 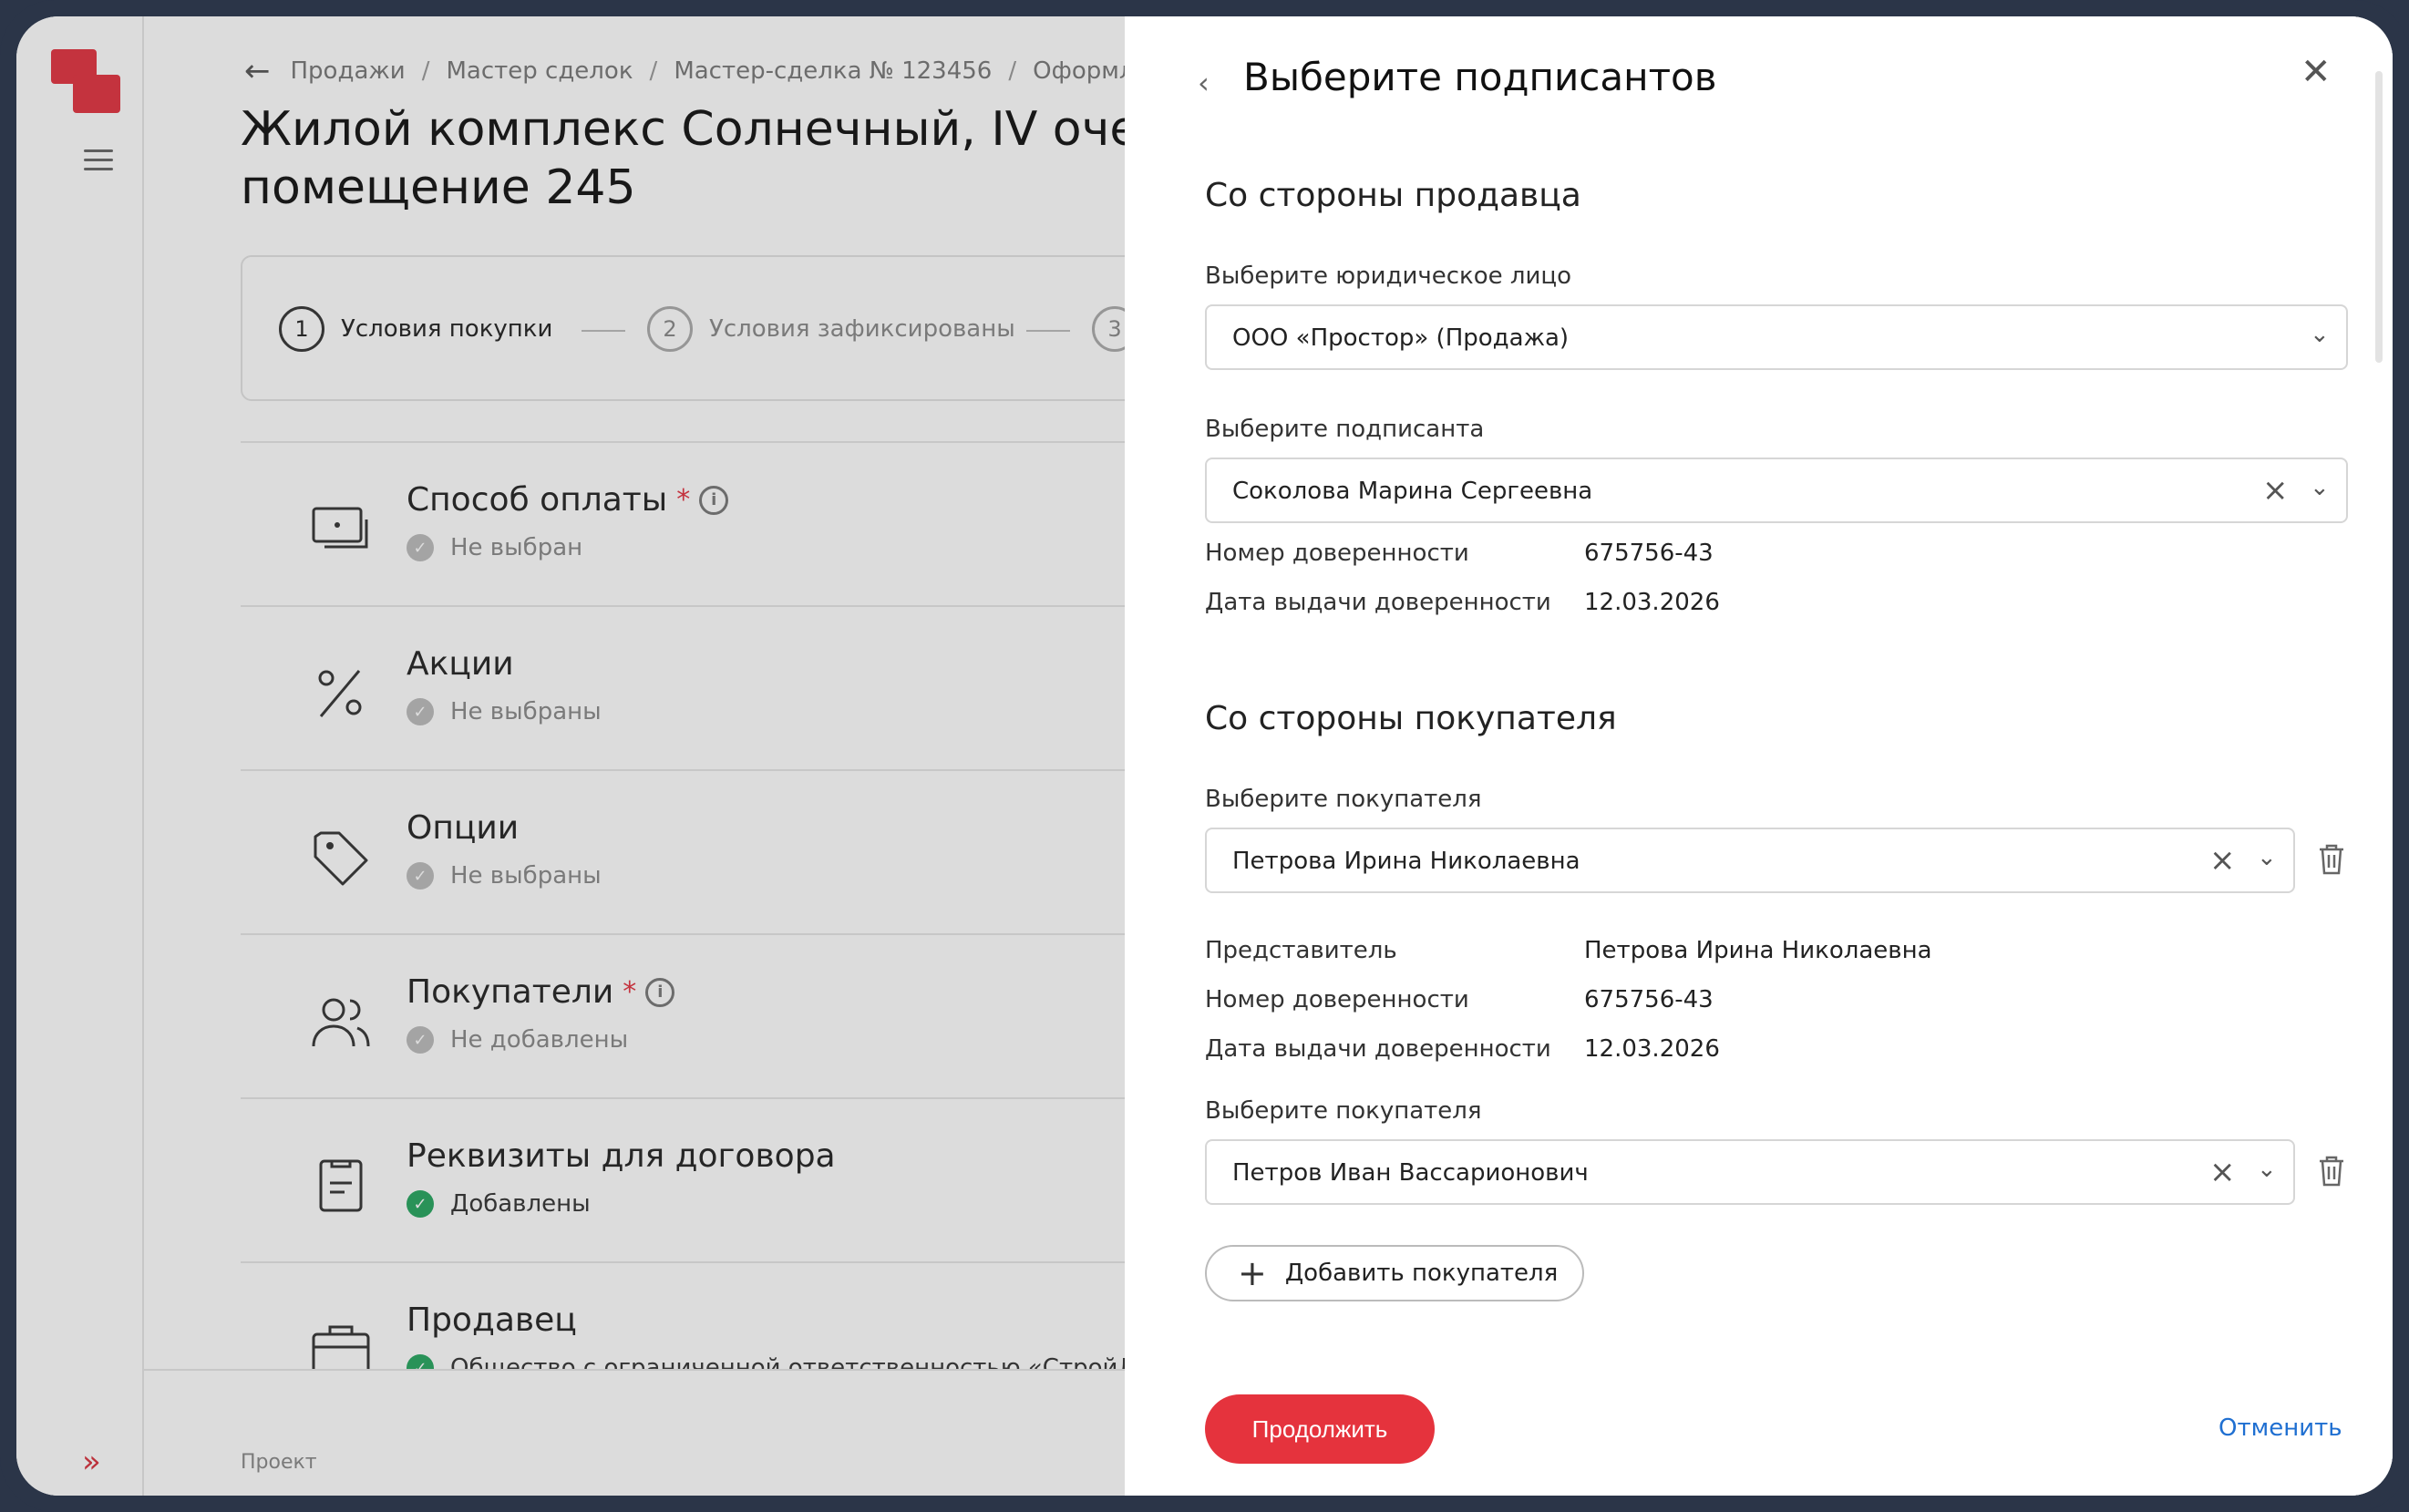 I want to click on entity-value: ООО «Простор» (Продажа), so click(x=1401, y=338).